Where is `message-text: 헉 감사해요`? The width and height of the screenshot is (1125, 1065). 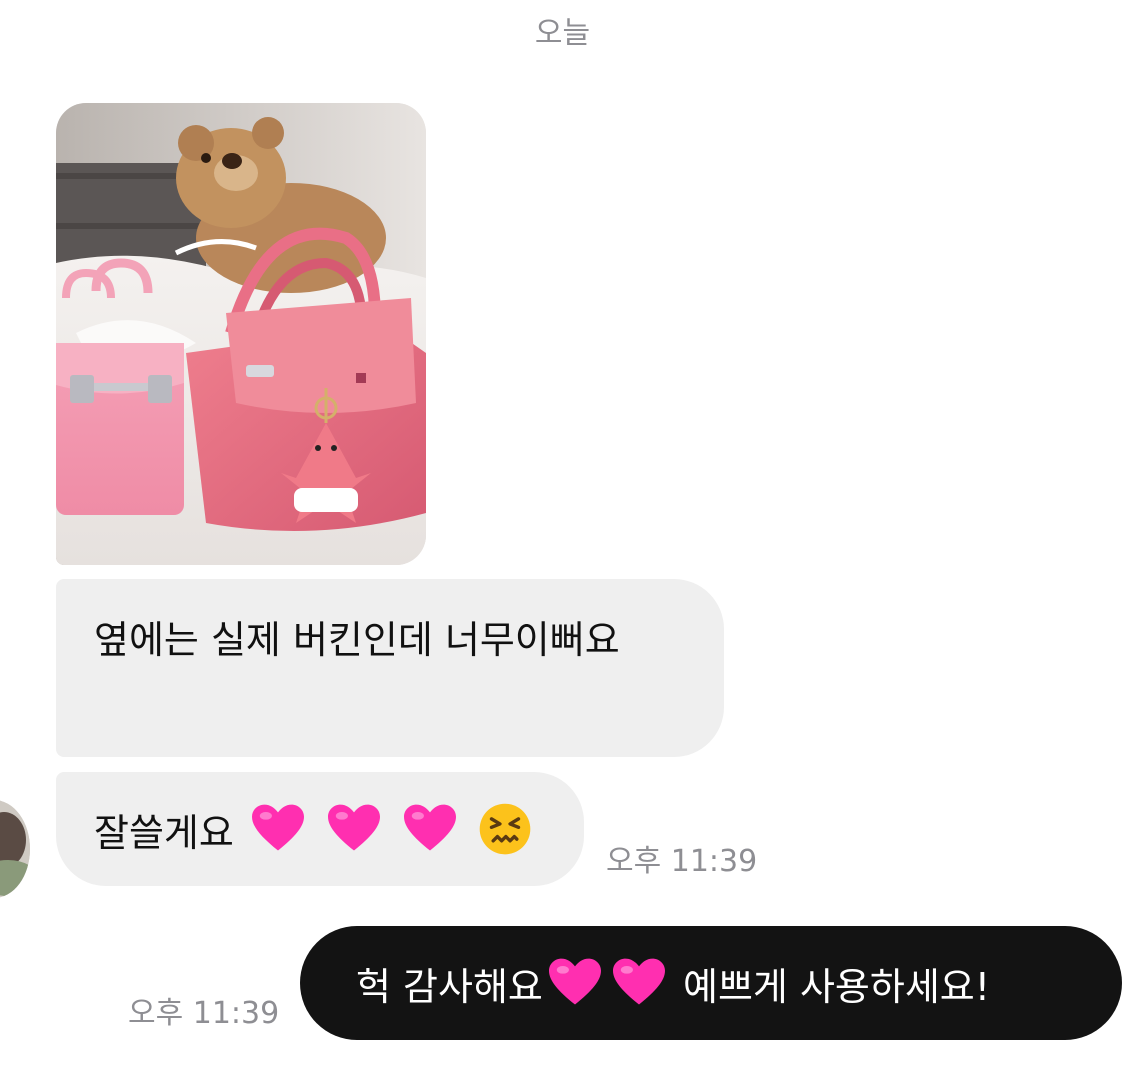
message-text: 헉 감사해요 is located at coordinates (449, 987).